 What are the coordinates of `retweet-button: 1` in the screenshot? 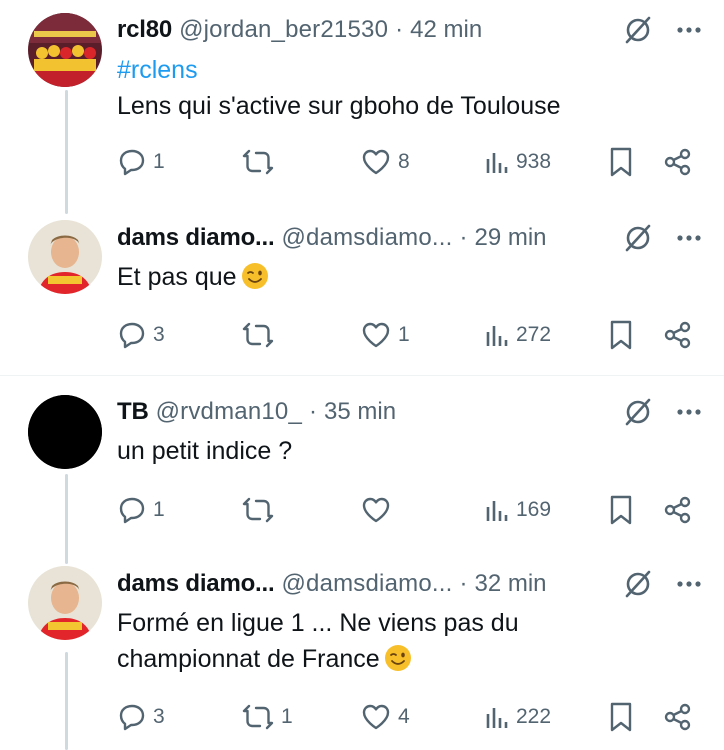 It's located at (267, 717).